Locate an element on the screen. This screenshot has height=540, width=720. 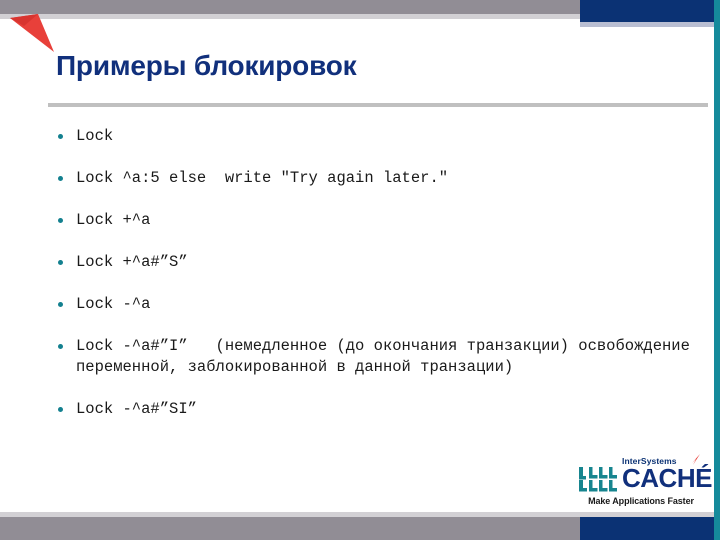
list-item: Lock is located at coordinates (372, 136).